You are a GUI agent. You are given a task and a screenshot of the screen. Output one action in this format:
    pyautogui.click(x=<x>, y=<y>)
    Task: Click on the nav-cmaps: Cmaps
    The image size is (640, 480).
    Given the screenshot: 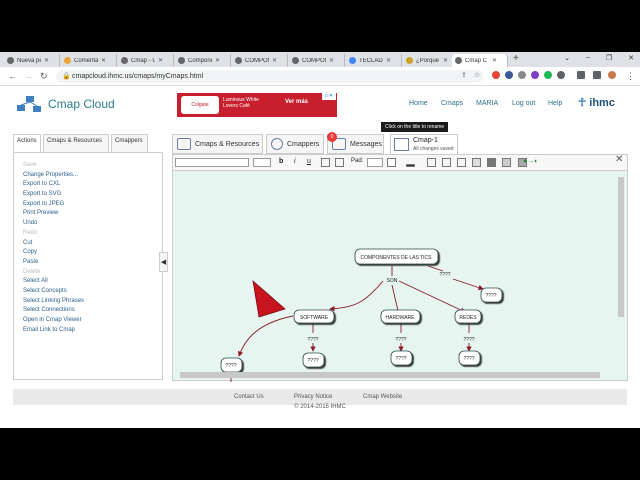 What is the action you would take?
    pyautogui.click(x=452, y=103)
    